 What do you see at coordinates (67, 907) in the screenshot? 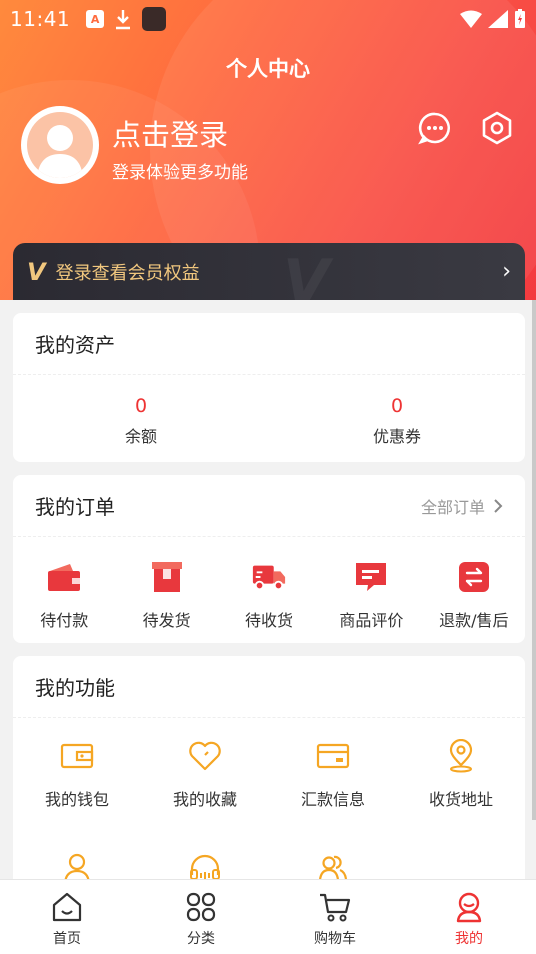
I see `home-icon` at bounding box center [67, 907].